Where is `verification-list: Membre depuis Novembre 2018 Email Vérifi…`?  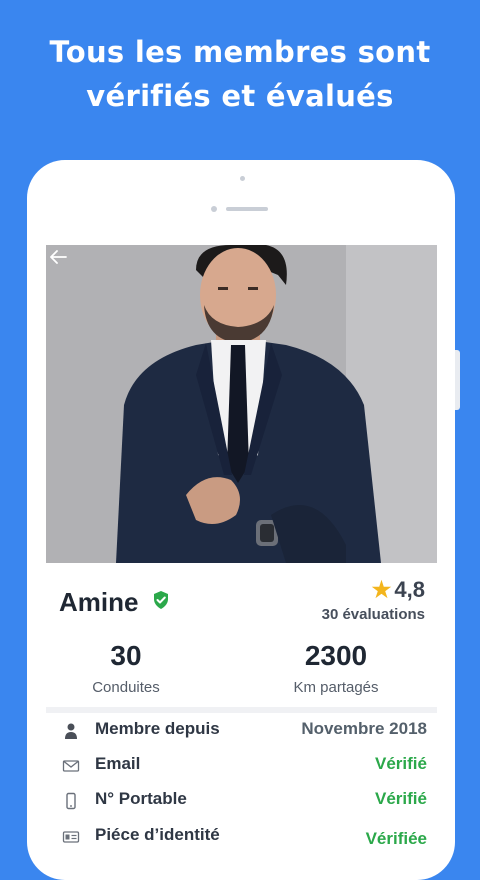 verification-list: Membre depuis Novembre 2018 Email Vérifi… is located at coordinates (241, 789).